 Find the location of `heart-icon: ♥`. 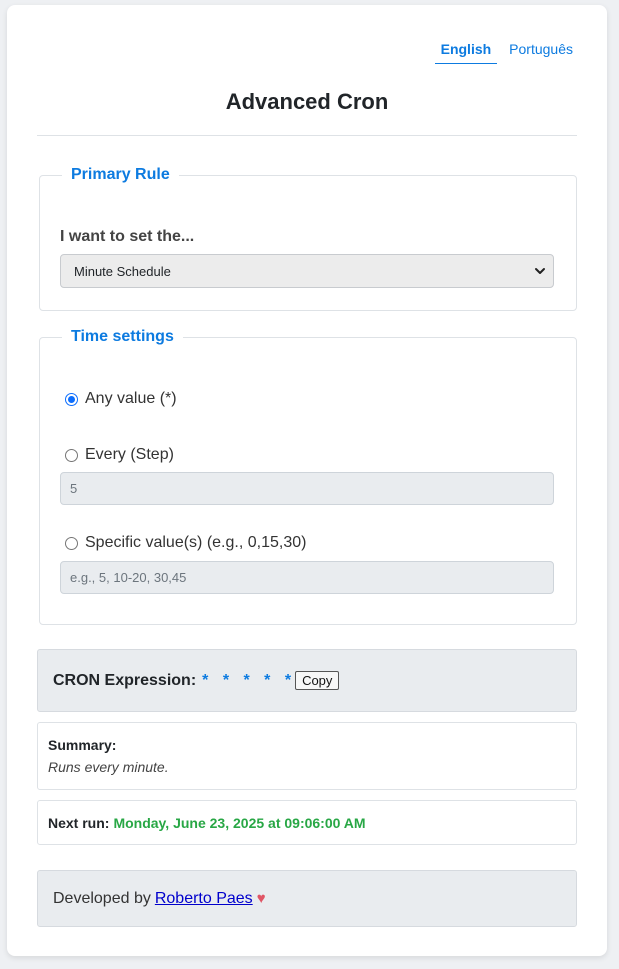

heart-icon: ♥ is located at coordinates (261, 898).